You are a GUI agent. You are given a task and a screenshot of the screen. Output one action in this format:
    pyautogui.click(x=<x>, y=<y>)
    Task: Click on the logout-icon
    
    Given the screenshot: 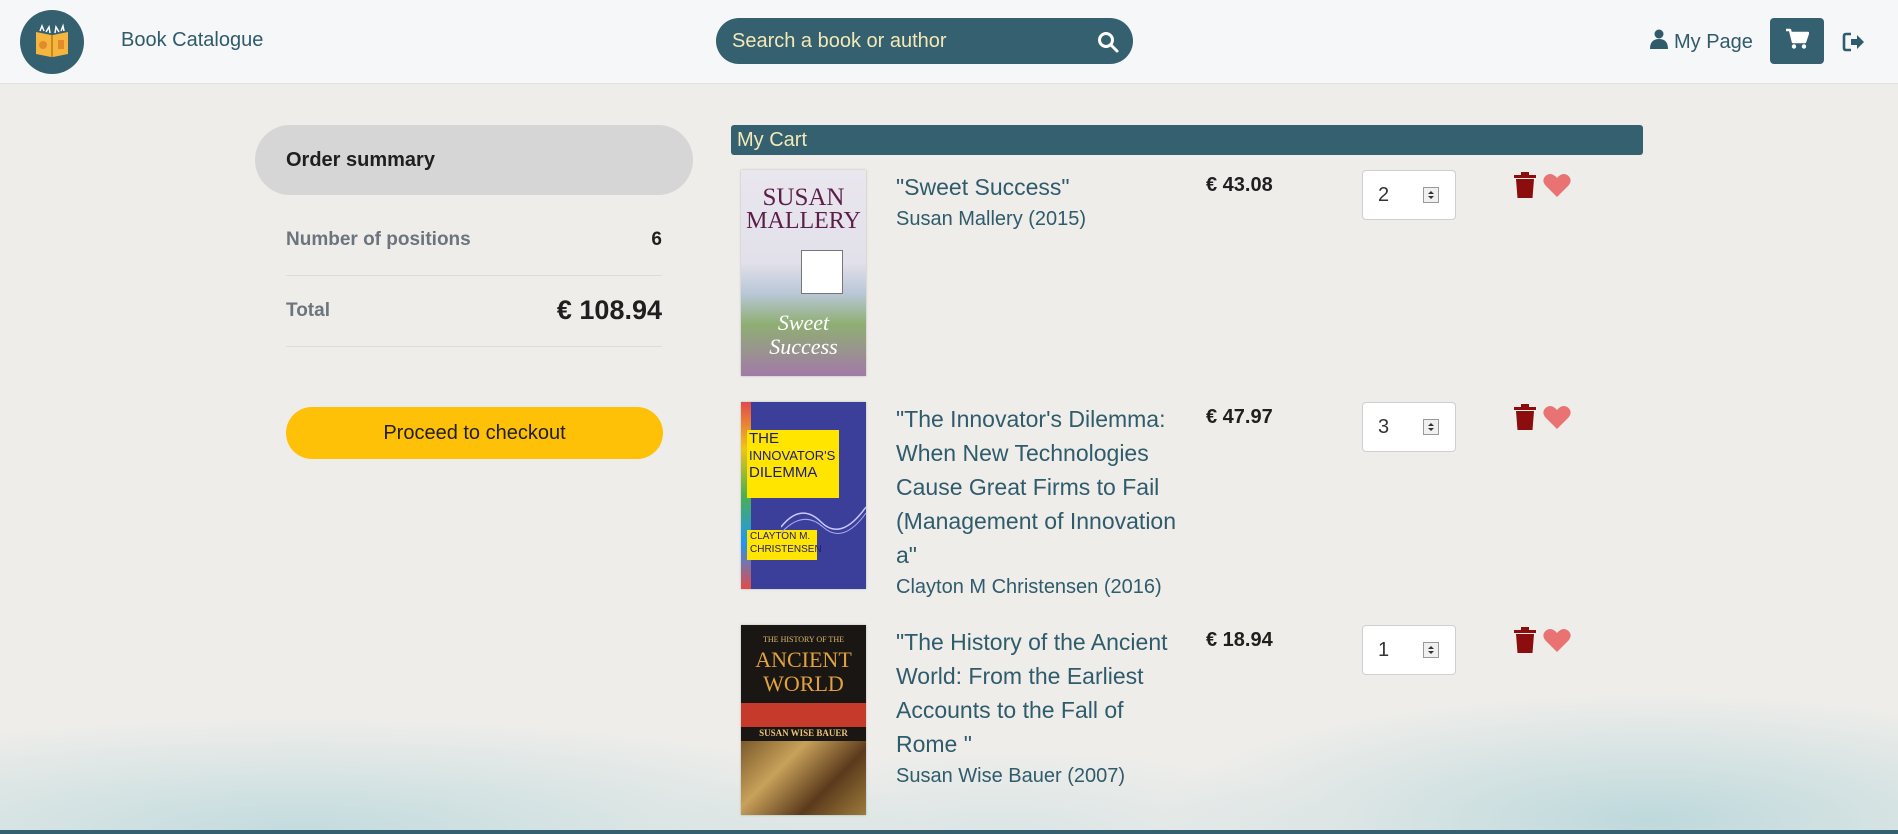 What is the action you would take?
    pyautogui.click(x=1854, y=42)
    